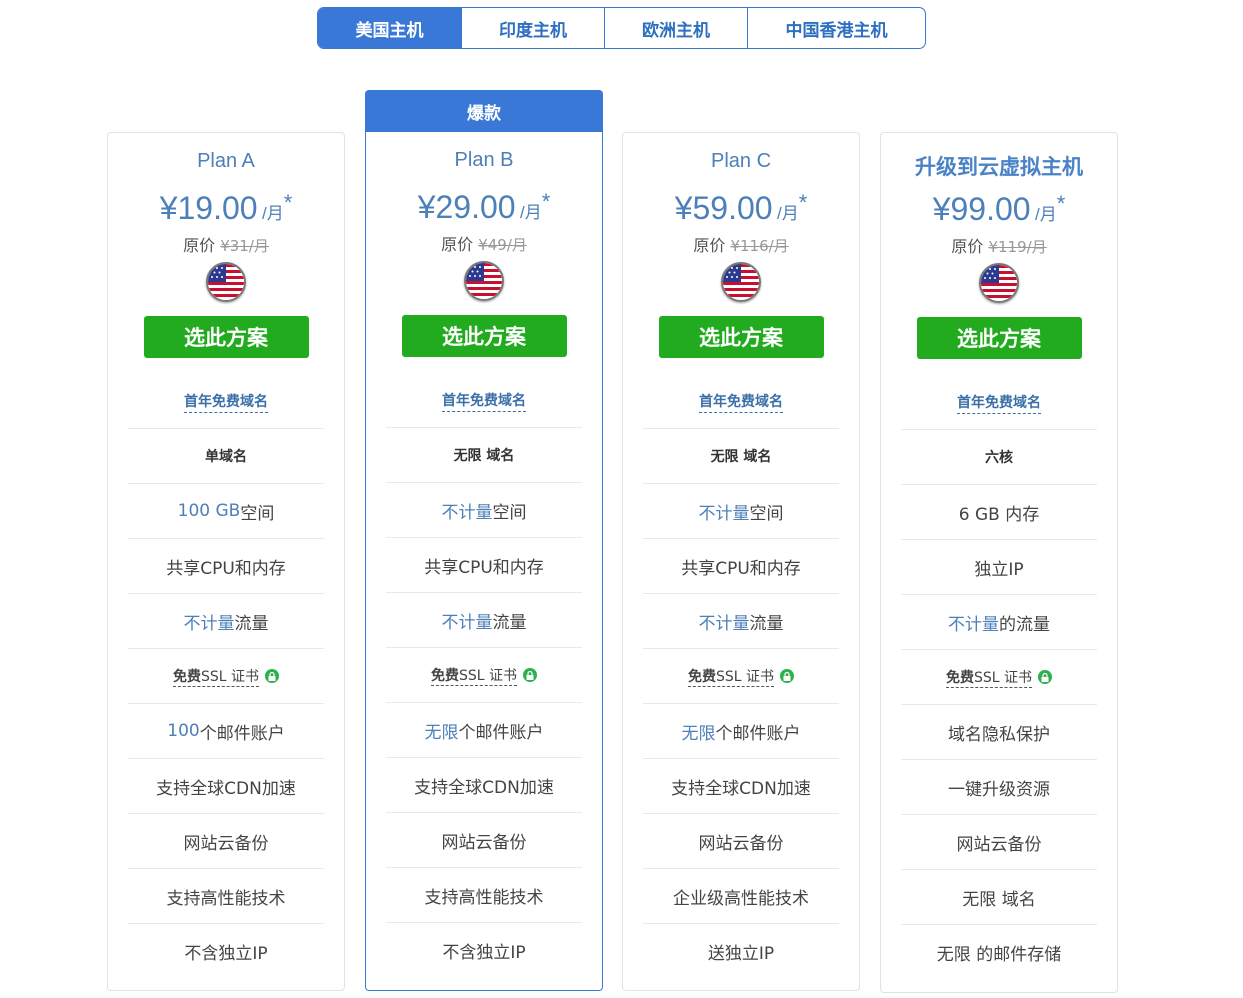 Image resolution: width=1243 pixels, height=998 pixels. I want to click on feature-highlight: 100 GB, so click(209, 511).